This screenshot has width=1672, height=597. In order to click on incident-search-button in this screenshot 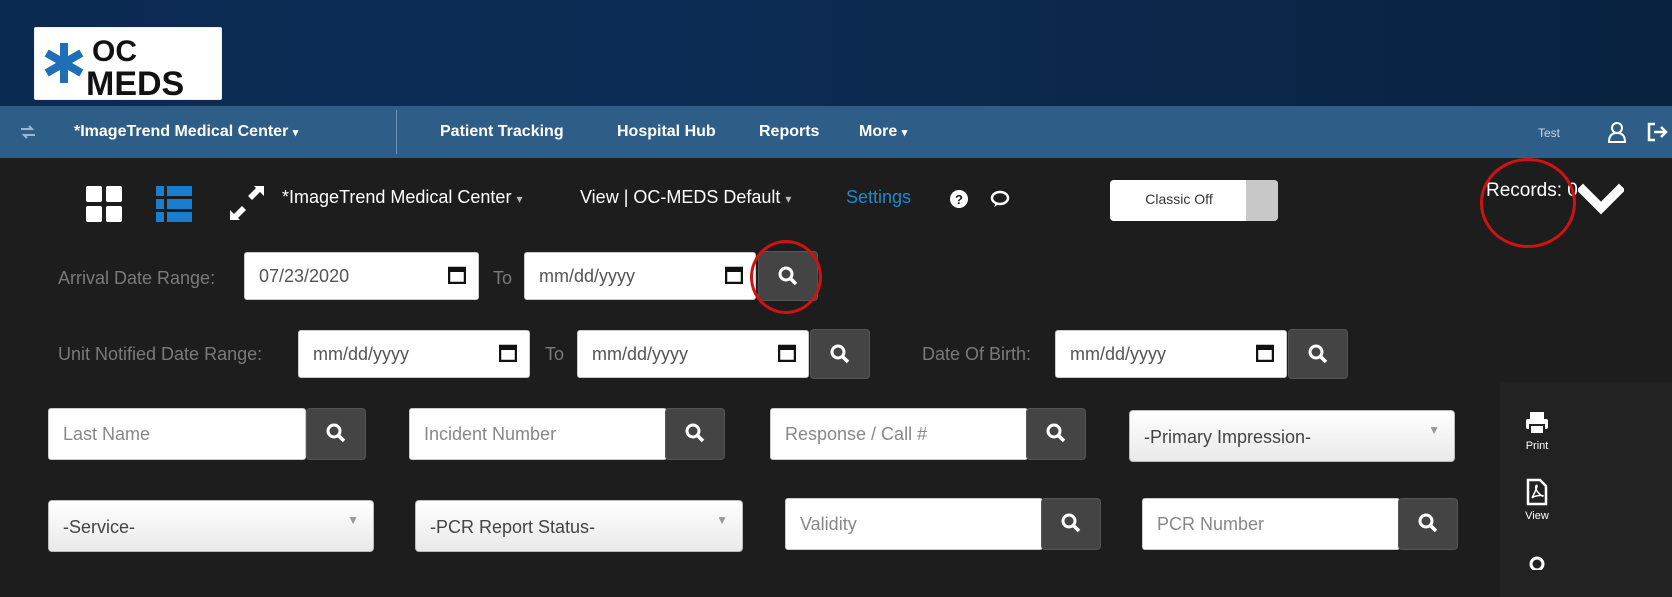, I will do `click(695, 434)`.